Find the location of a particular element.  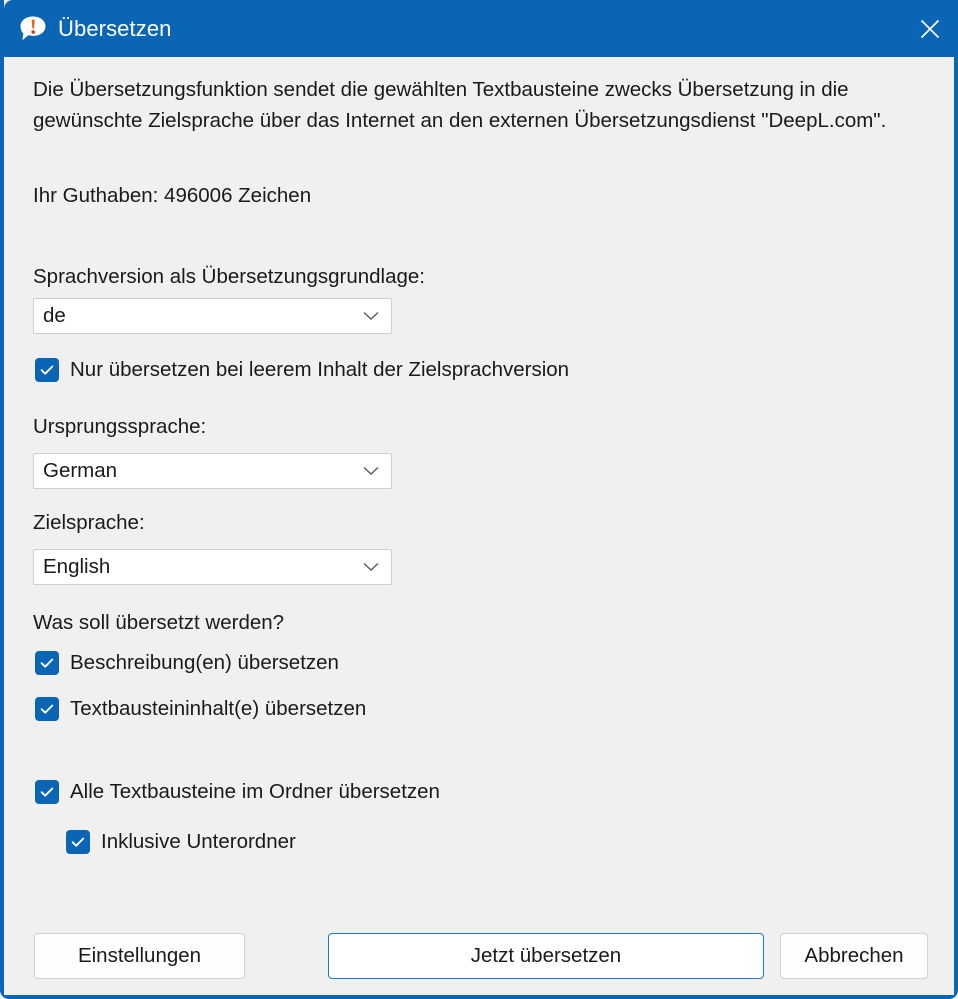

speech-bubble-exclamation-icon is located at coordinates (33, 28).